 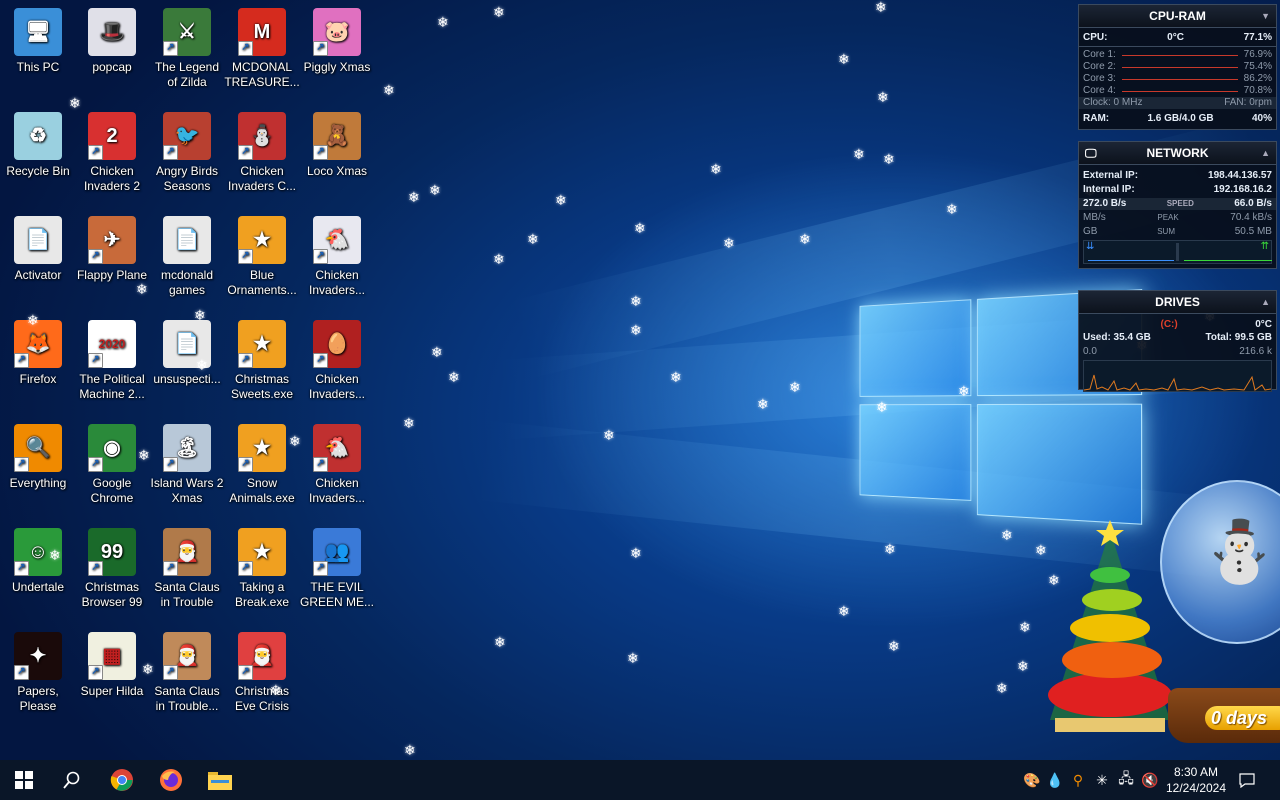 What do you see at coordinates (38, 572) in the screenshot?
I see `desktop-icon-undertale: ☺ ↗ Undertale` at bounding box center [38, 572].